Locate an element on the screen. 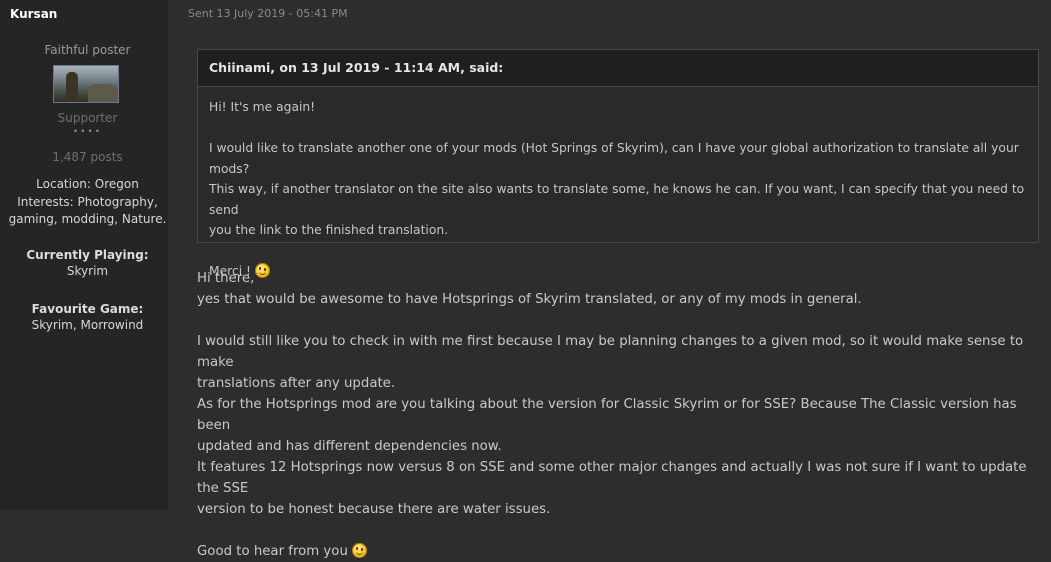 This screenshot has width=1051, height=562. avatar-rock is located at coordinates (103, 93).